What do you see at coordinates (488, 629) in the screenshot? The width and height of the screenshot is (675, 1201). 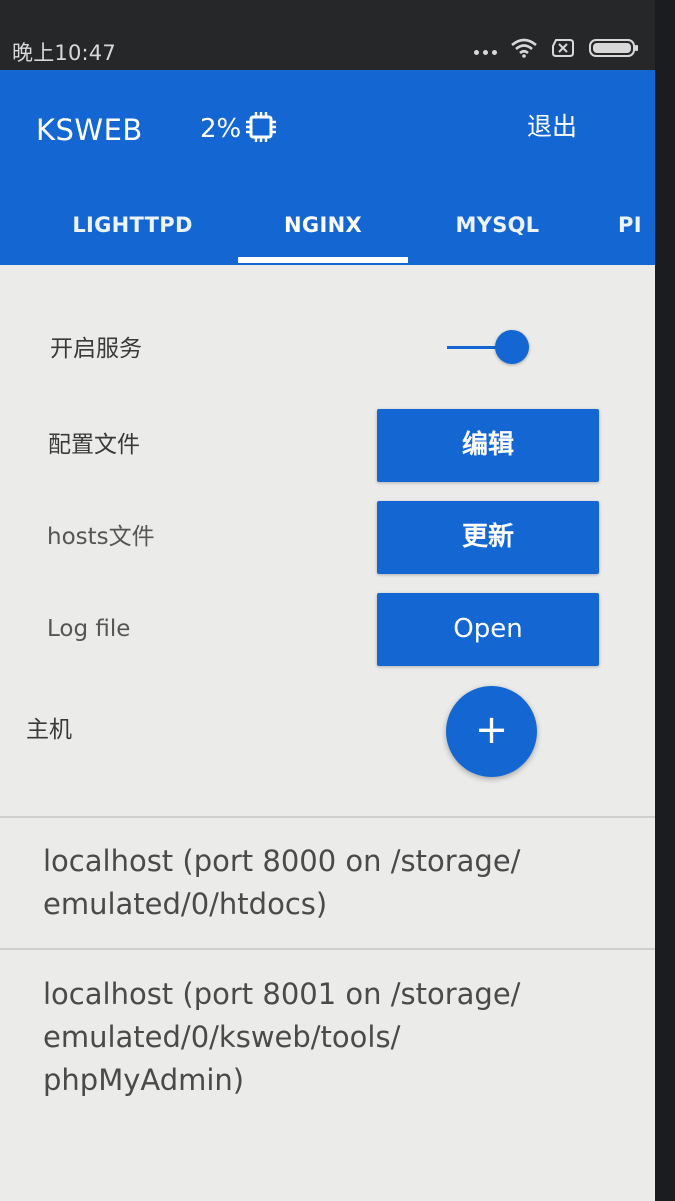 I see `open-log-button: Open` at bounding box center [488, 629].